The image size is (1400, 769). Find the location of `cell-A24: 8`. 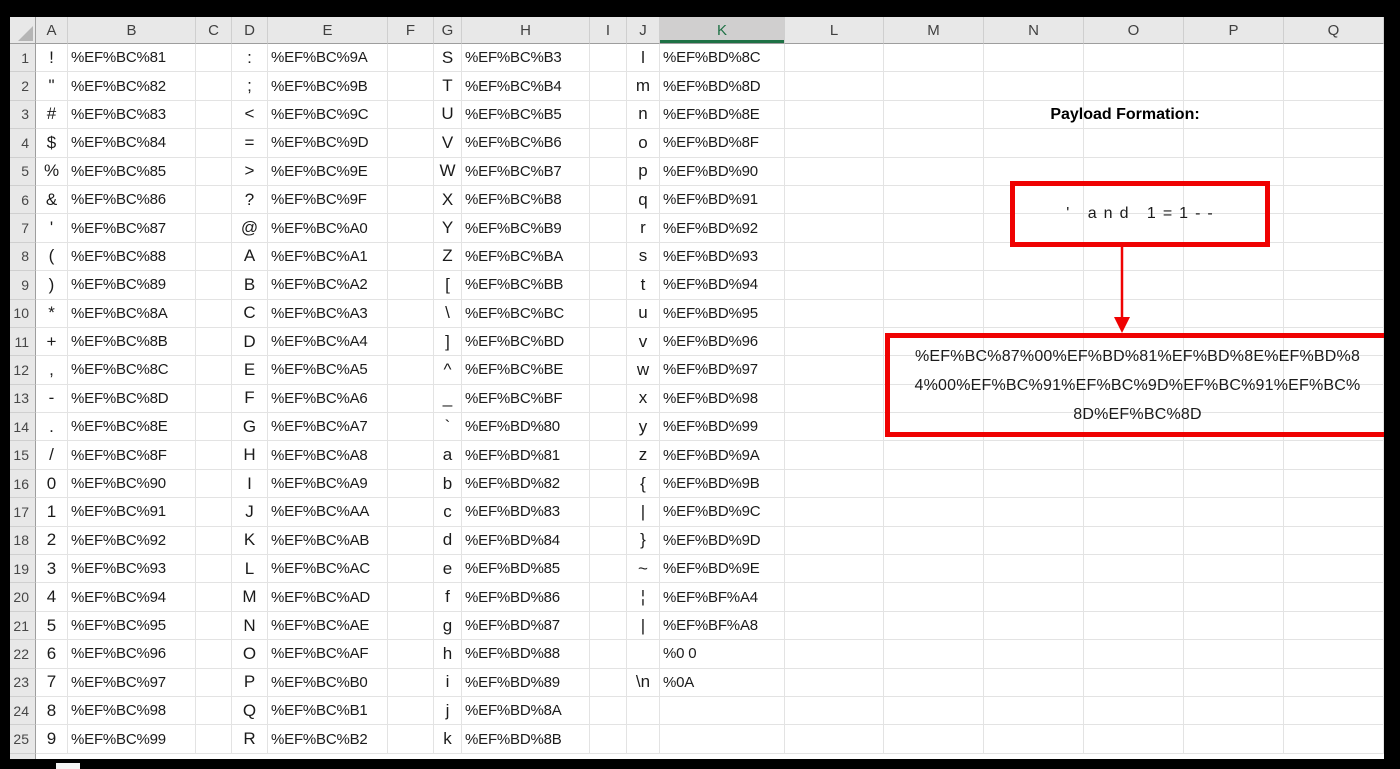

cell-A24: 8 is located at coordinates (52, 711).